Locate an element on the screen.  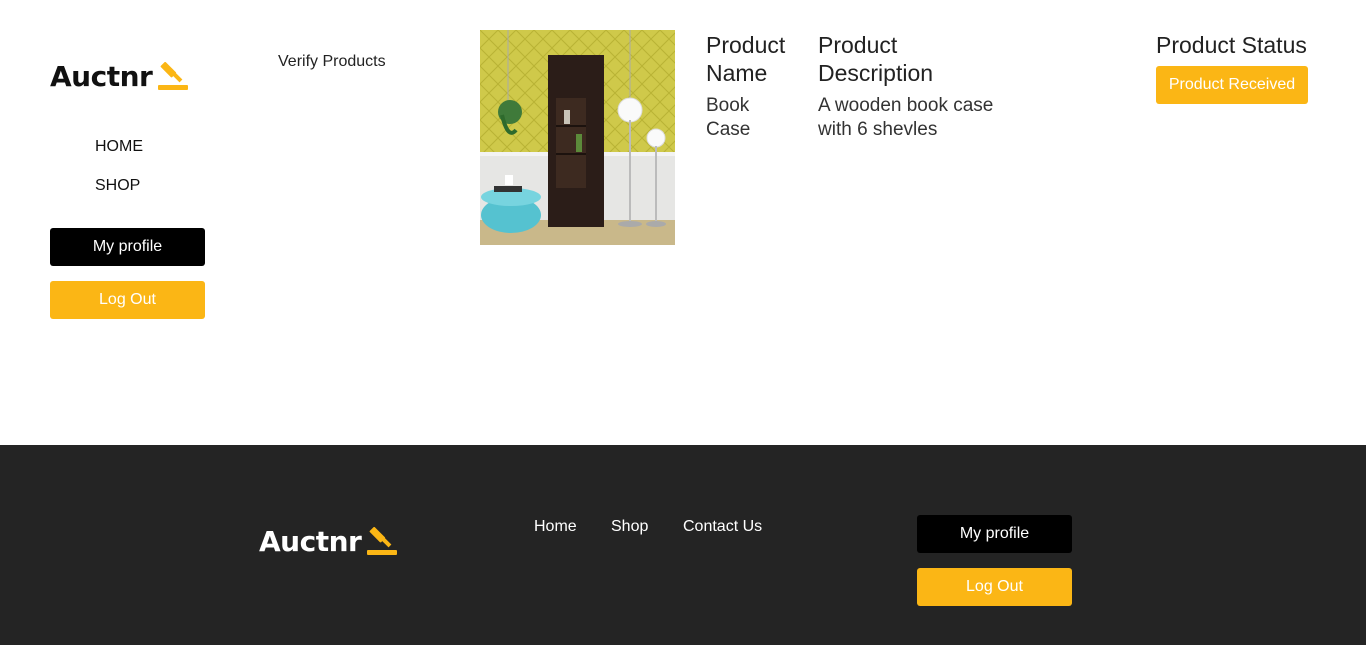
brand-logo: Auctnr is located at coordinates (120, 76).